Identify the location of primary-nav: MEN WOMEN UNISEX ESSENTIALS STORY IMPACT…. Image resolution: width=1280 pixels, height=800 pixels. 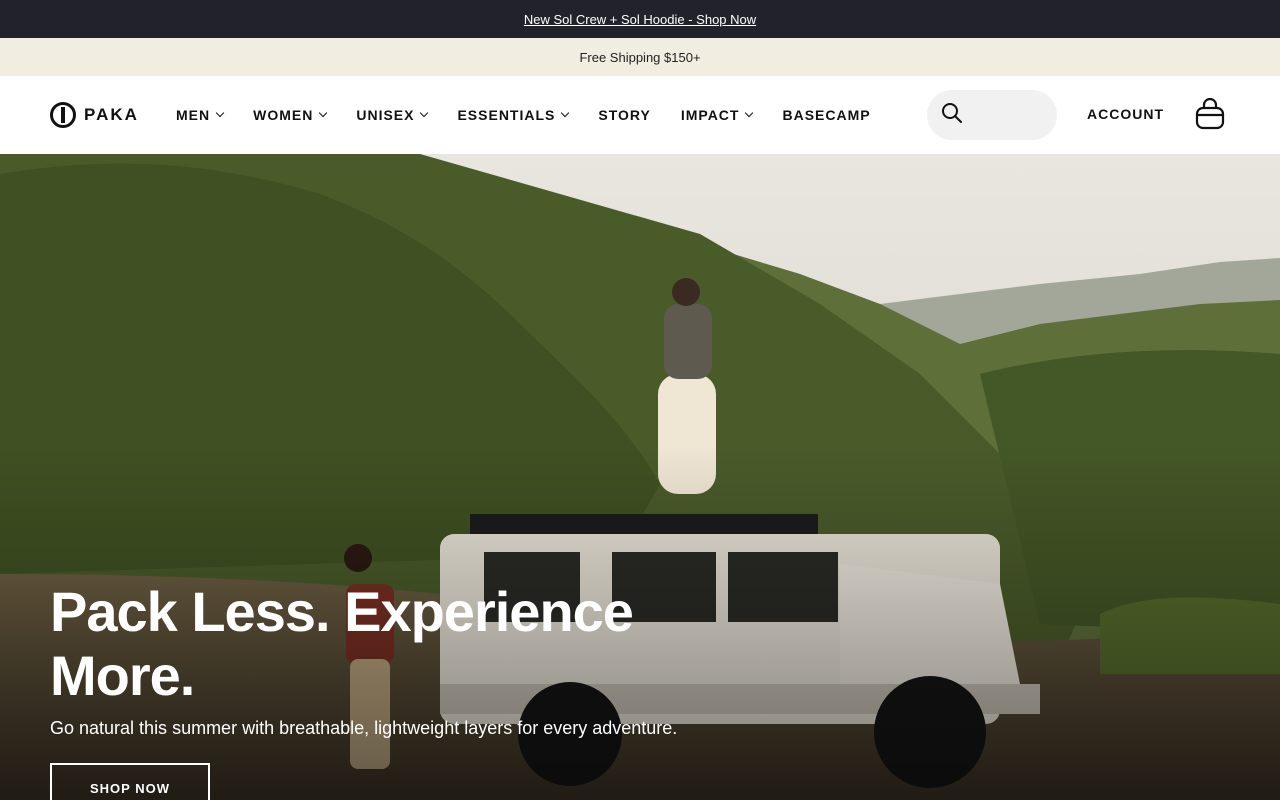
(538, 115).